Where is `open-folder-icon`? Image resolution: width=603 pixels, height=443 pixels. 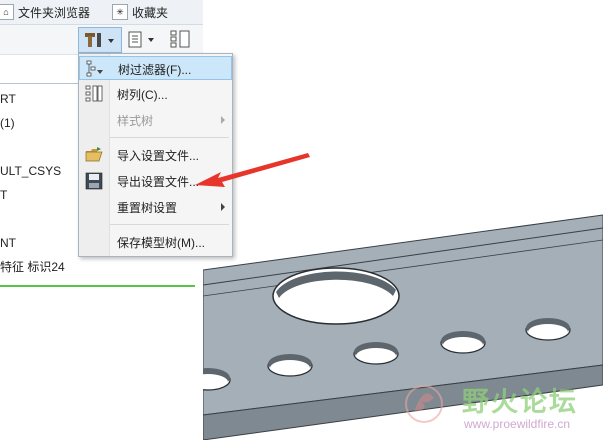 open-folder-icon is located at coordinates (94, 154).